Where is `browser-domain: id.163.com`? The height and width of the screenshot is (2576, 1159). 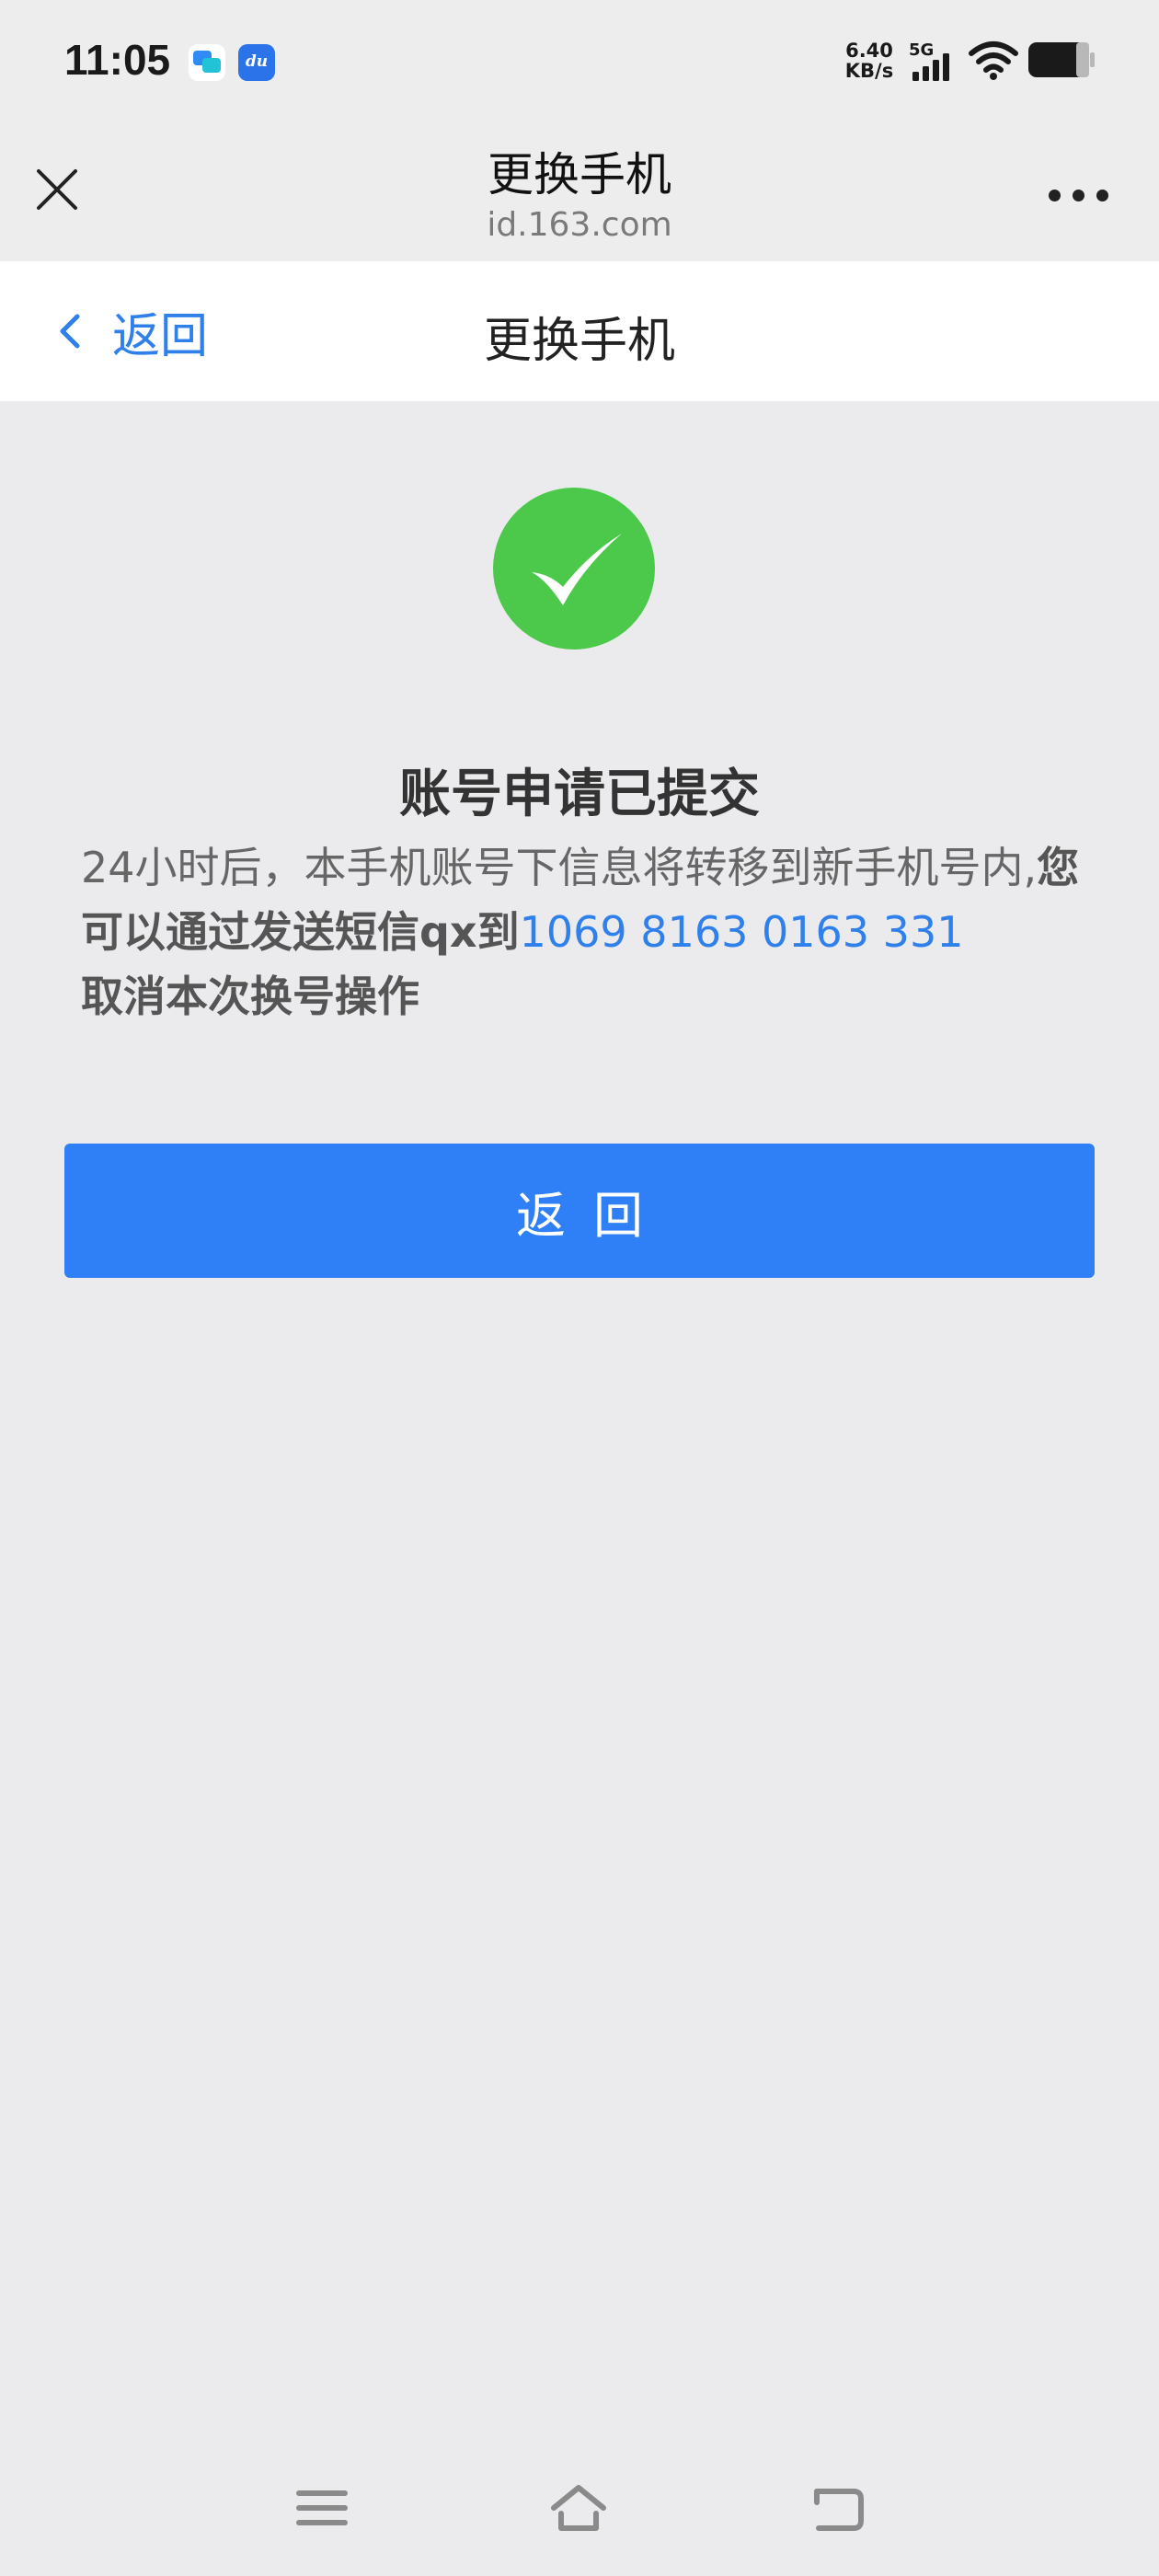 browser-domain: id.163.com is located at coordinates (579, 225).